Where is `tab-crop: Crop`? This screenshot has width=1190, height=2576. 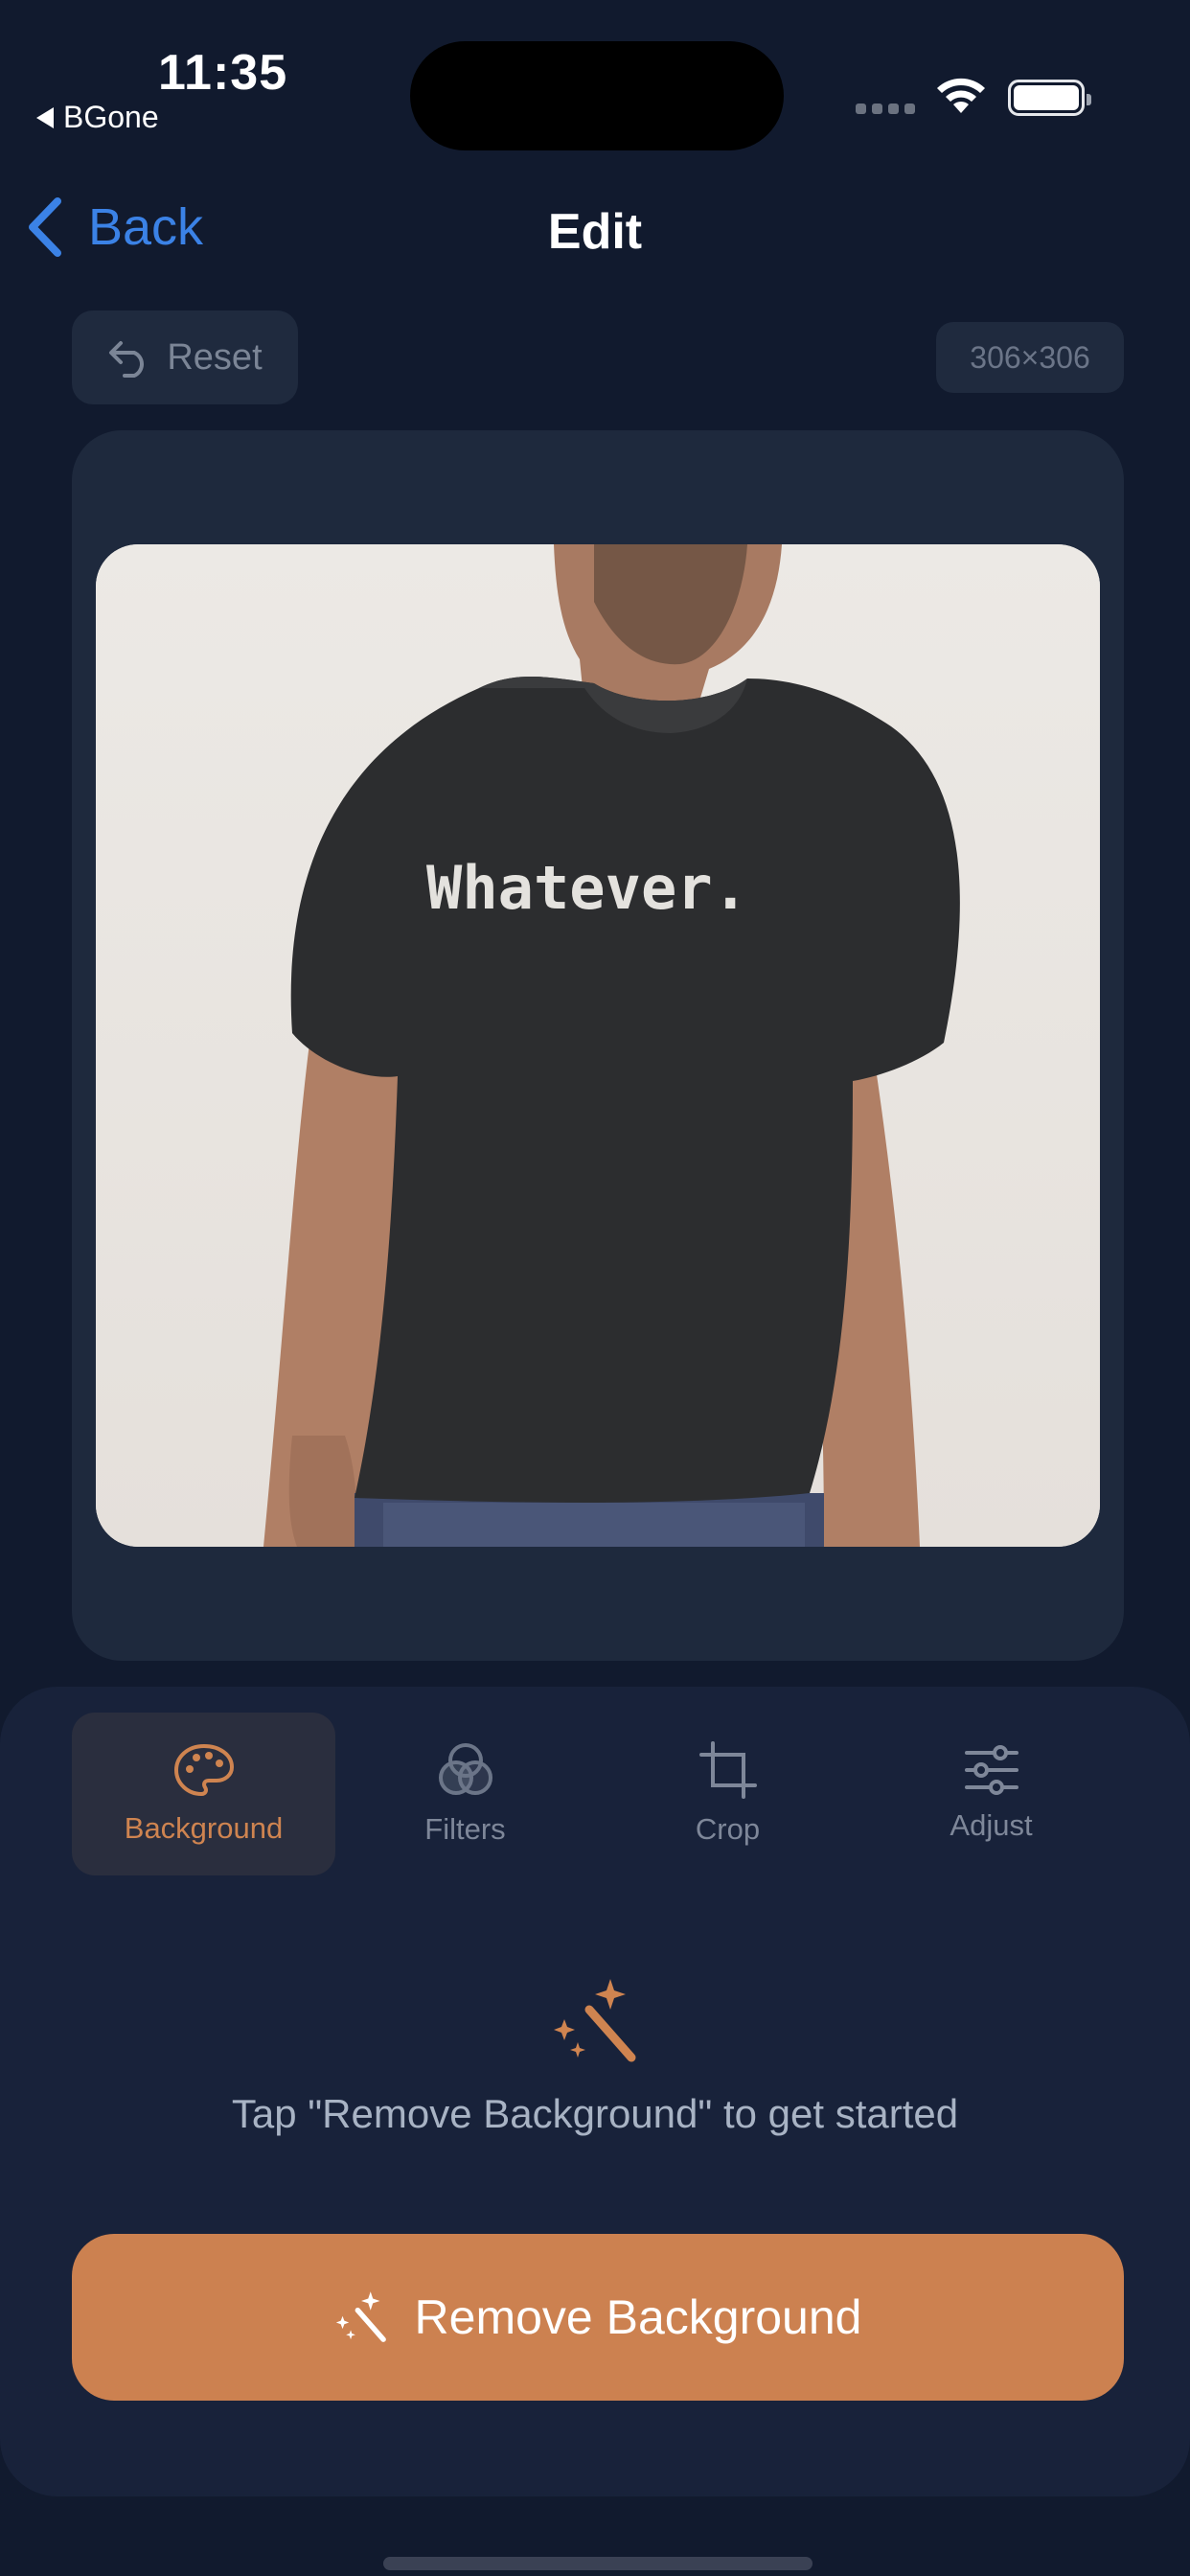 tab-crop: Crop is located at coordinates (728, 1794).